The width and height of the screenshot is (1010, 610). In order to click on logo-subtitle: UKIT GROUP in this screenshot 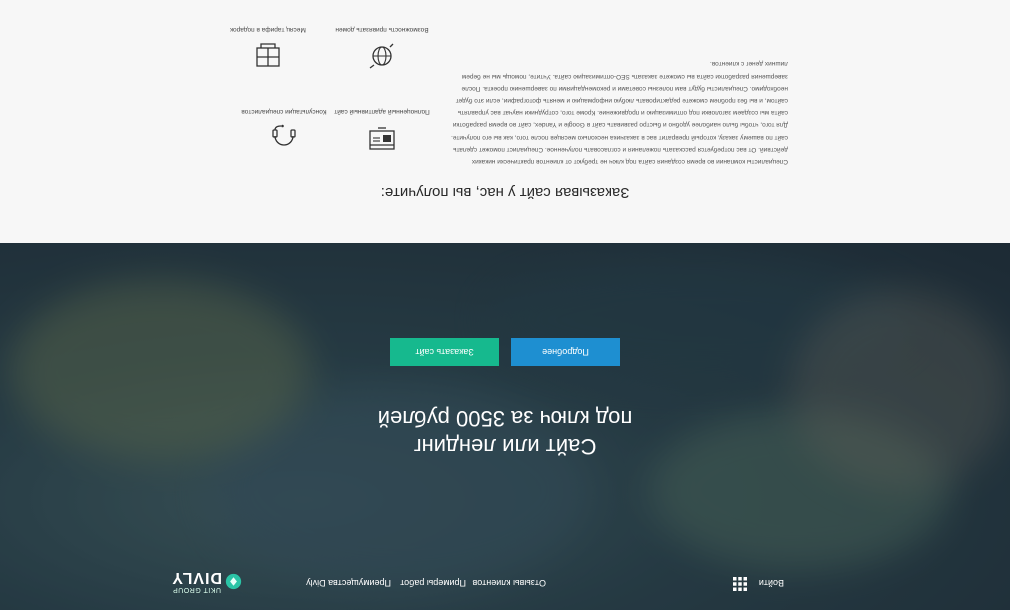, I will do `click(196, 589)`.